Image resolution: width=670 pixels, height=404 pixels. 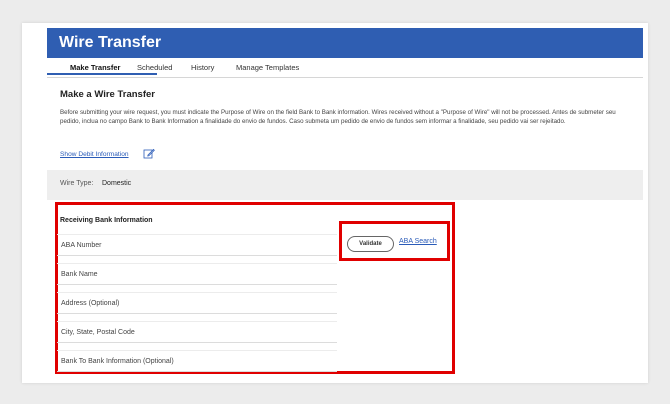 What do you see at coordinates (94, 154) in the screenshot?
I see `show-debit-information-link: Show Debit Information` at bounding box center [94, 154].